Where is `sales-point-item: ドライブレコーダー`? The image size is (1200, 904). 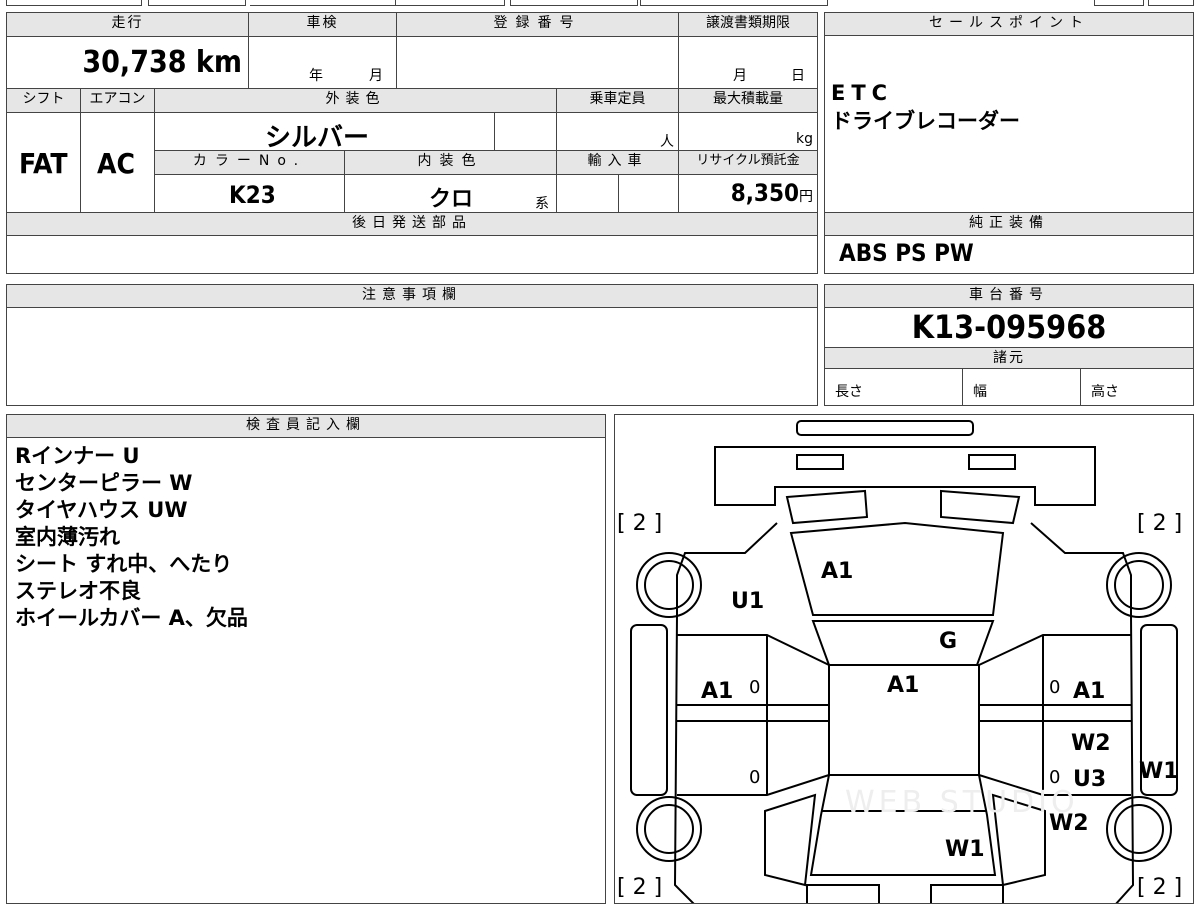
sales-point-item: ドライブレコーダー is located at coordinates (925, 121).